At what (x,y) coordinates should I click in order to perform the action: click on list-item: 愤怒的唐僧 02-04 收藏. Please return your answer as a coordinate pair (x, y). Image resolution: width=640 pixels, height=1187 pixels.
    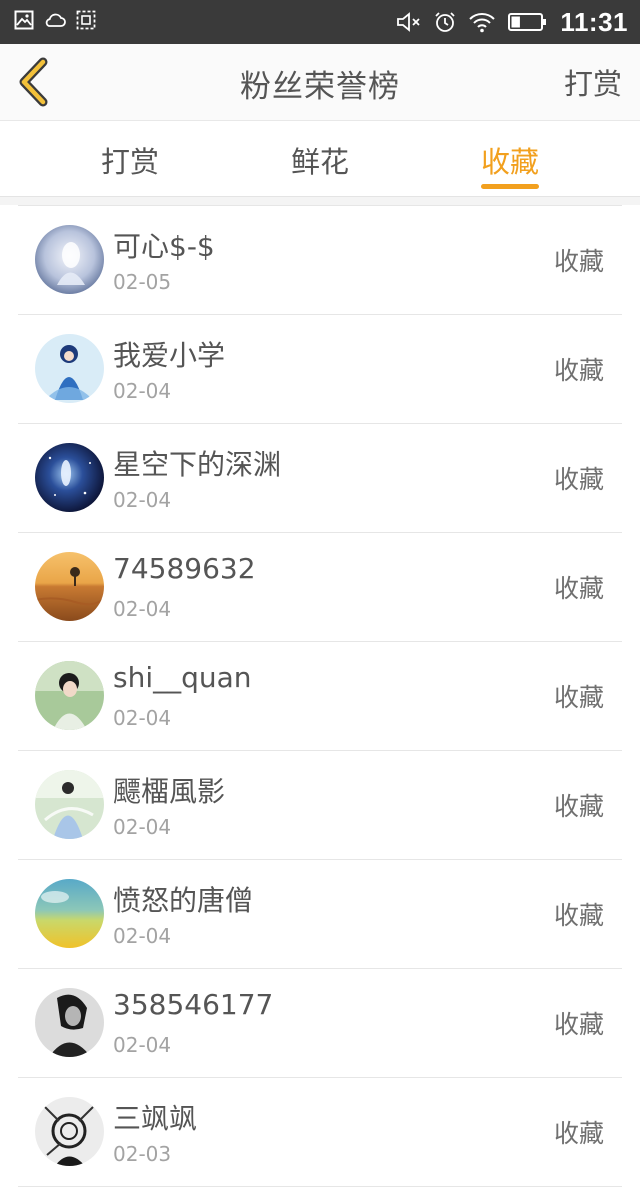
    Looking at the image, I should click on (320, 914).